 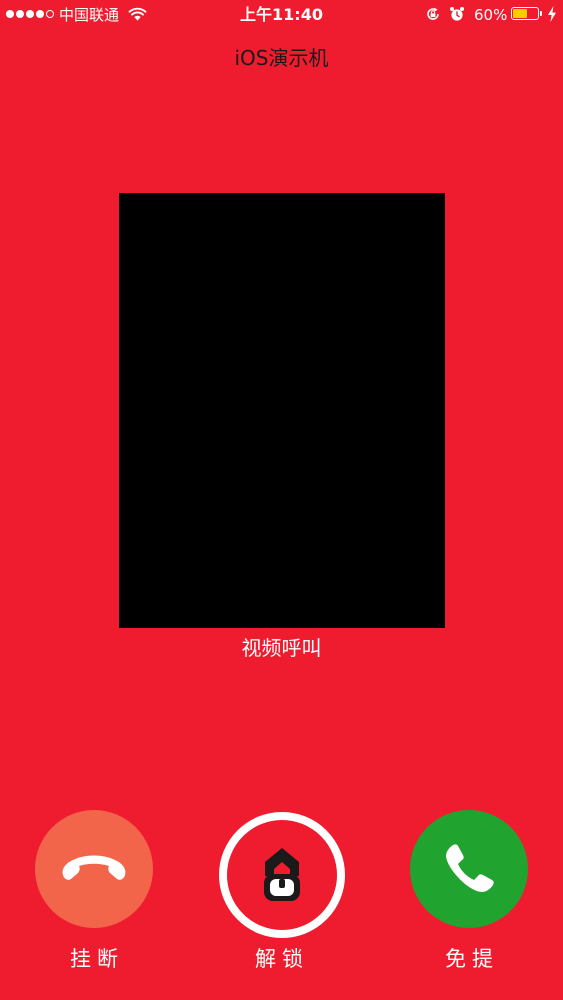 I want to click on battery-cap, so click(x=541, y=13).